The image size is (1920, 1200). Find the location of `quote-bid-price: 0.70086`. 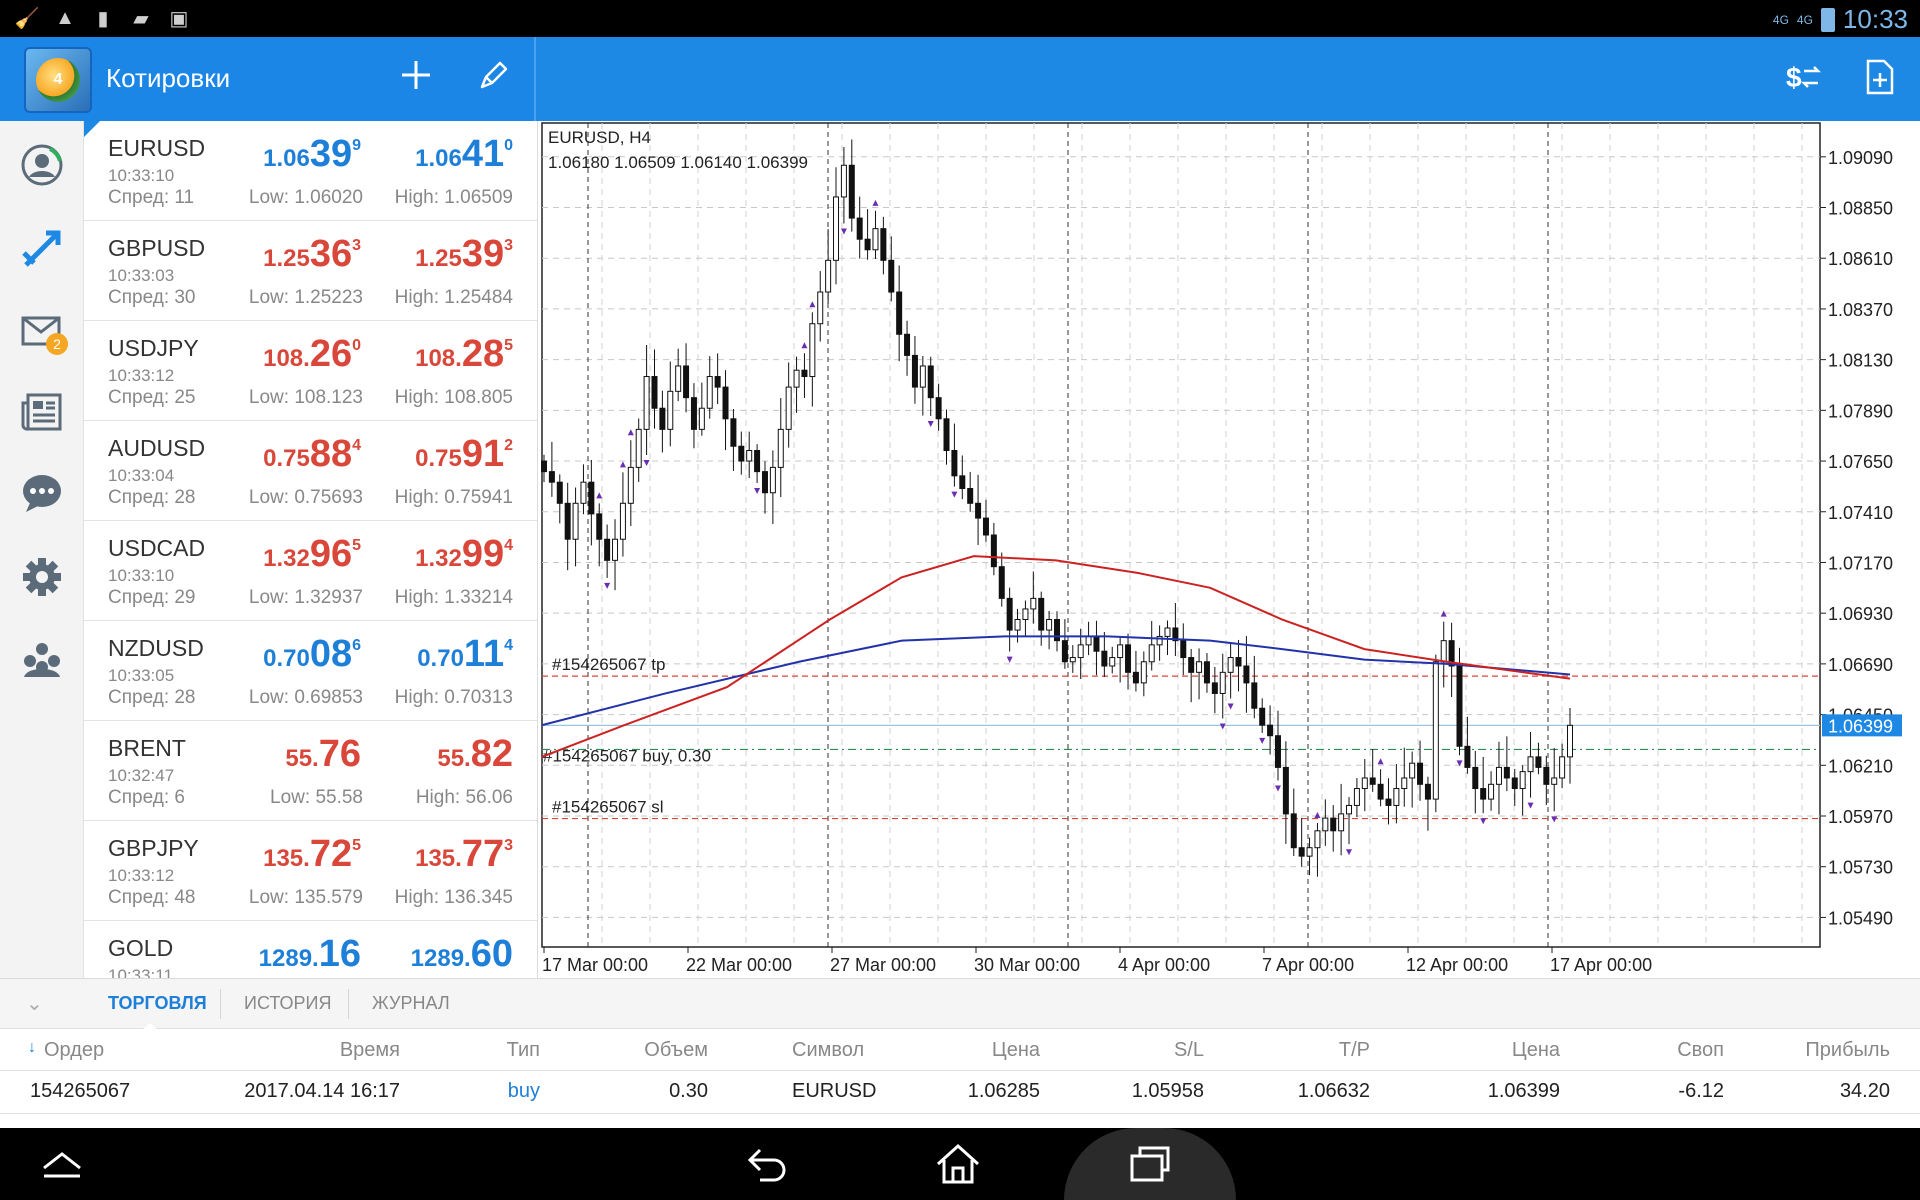

quote-bid-price: 0.70086 is located at coordinates (312, 654).